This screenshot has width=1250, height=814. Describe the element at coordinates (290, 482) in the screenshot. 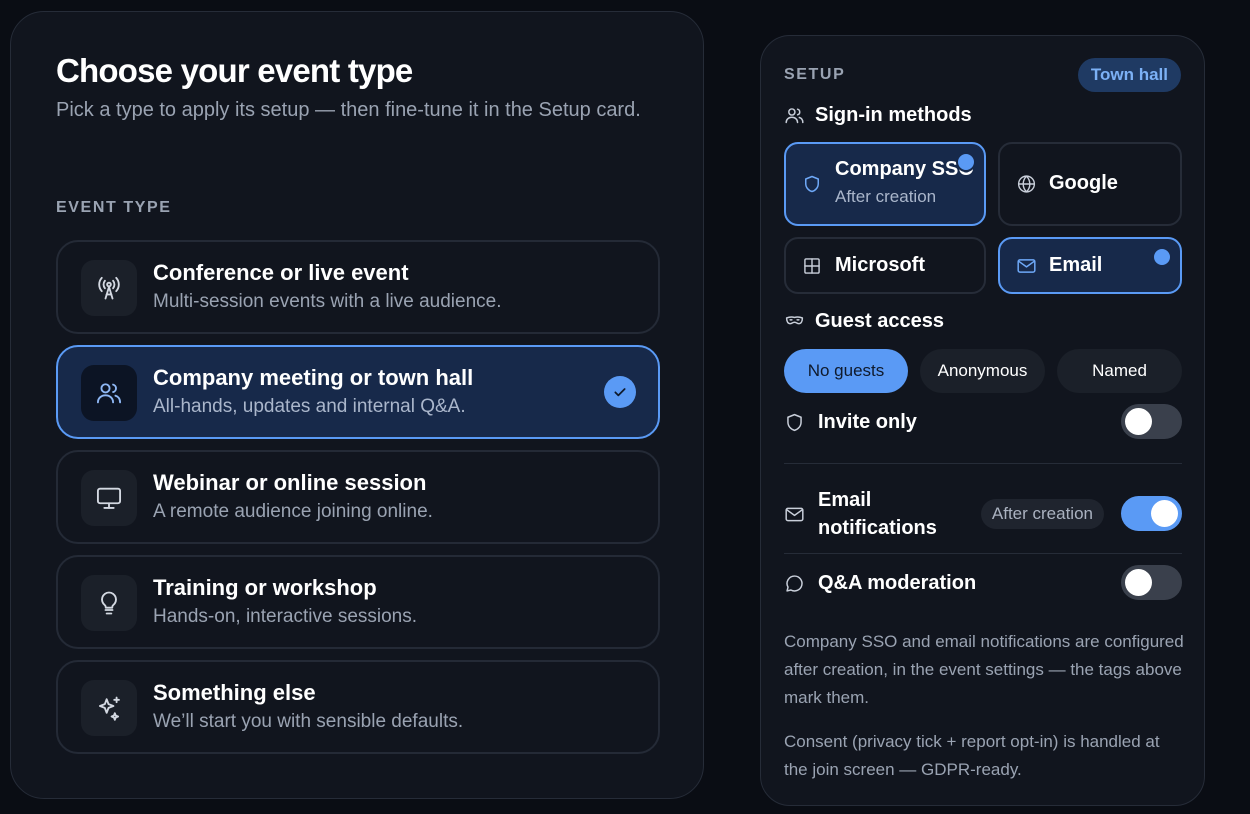

I see `event-type-title: Webinar or online session` at that location.